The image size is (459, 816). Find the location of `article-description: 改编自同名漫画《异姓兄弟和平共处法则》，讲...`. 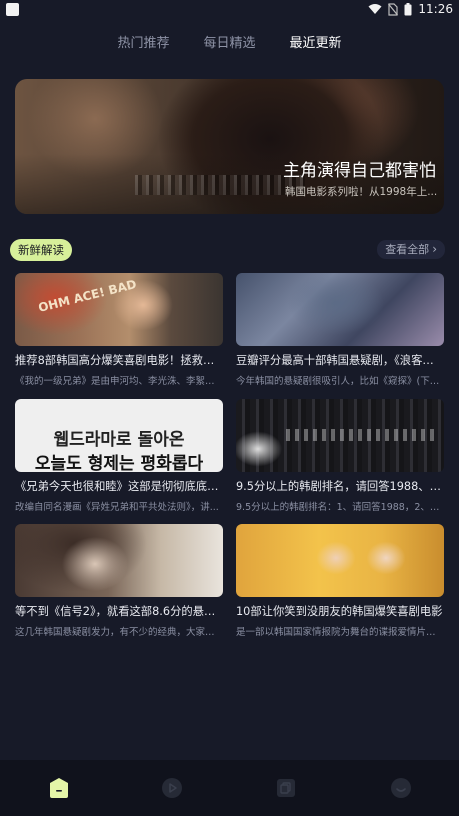

article-description: 改编自同名漫画《异姓兄弟和平共处法则》，讲... is located at coordinates (117, 507).